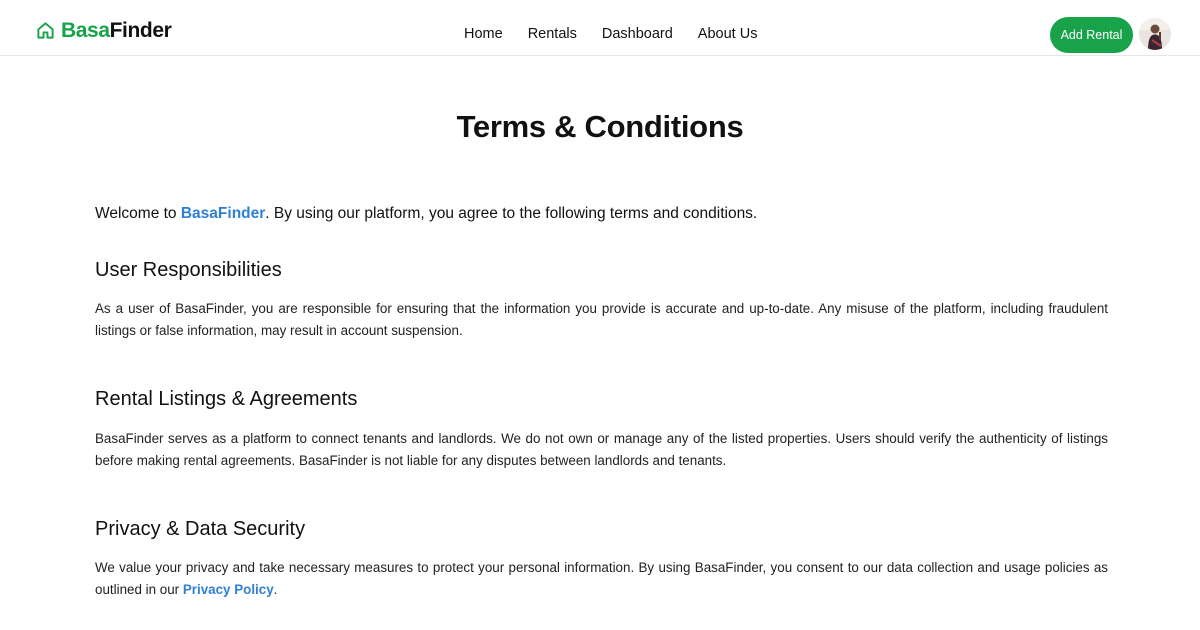 This screenshot has width=1200, height=630. Describe the element at coordinates (138, 213) in the screenshot. I see `intro-text-before: Welcome to` at that location.